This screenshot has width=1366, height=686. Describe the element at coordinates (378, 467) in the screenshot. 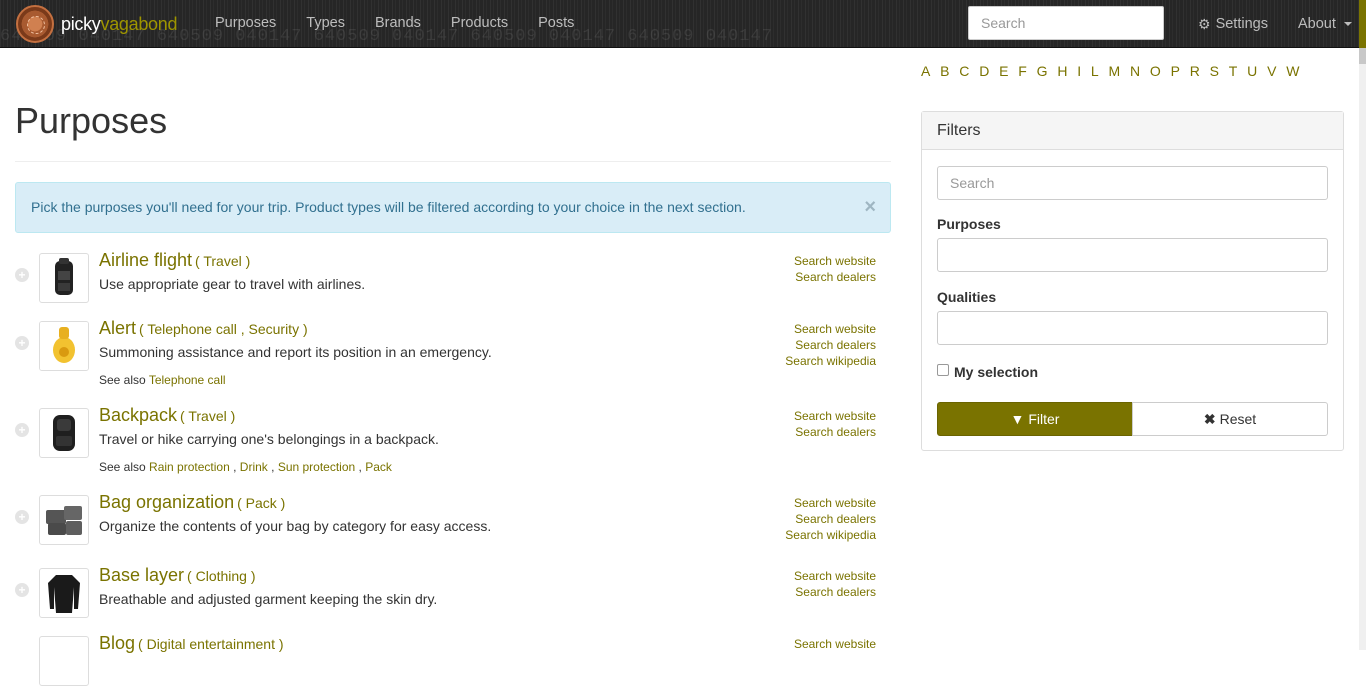

I see `see-also-link: Pack` at that location.